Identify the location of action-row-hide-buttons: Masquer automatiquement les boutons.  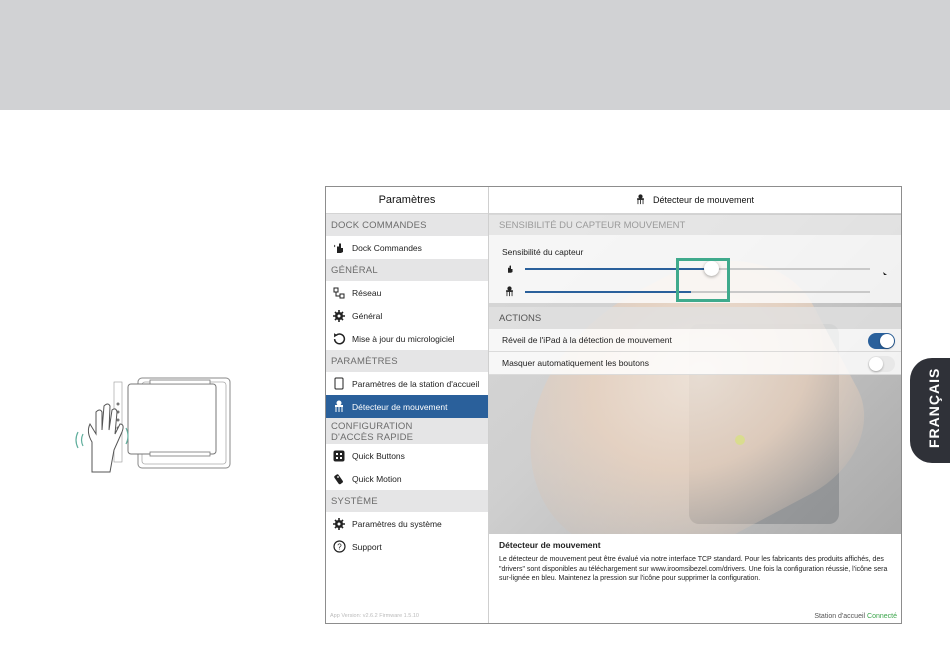
(695, 363).